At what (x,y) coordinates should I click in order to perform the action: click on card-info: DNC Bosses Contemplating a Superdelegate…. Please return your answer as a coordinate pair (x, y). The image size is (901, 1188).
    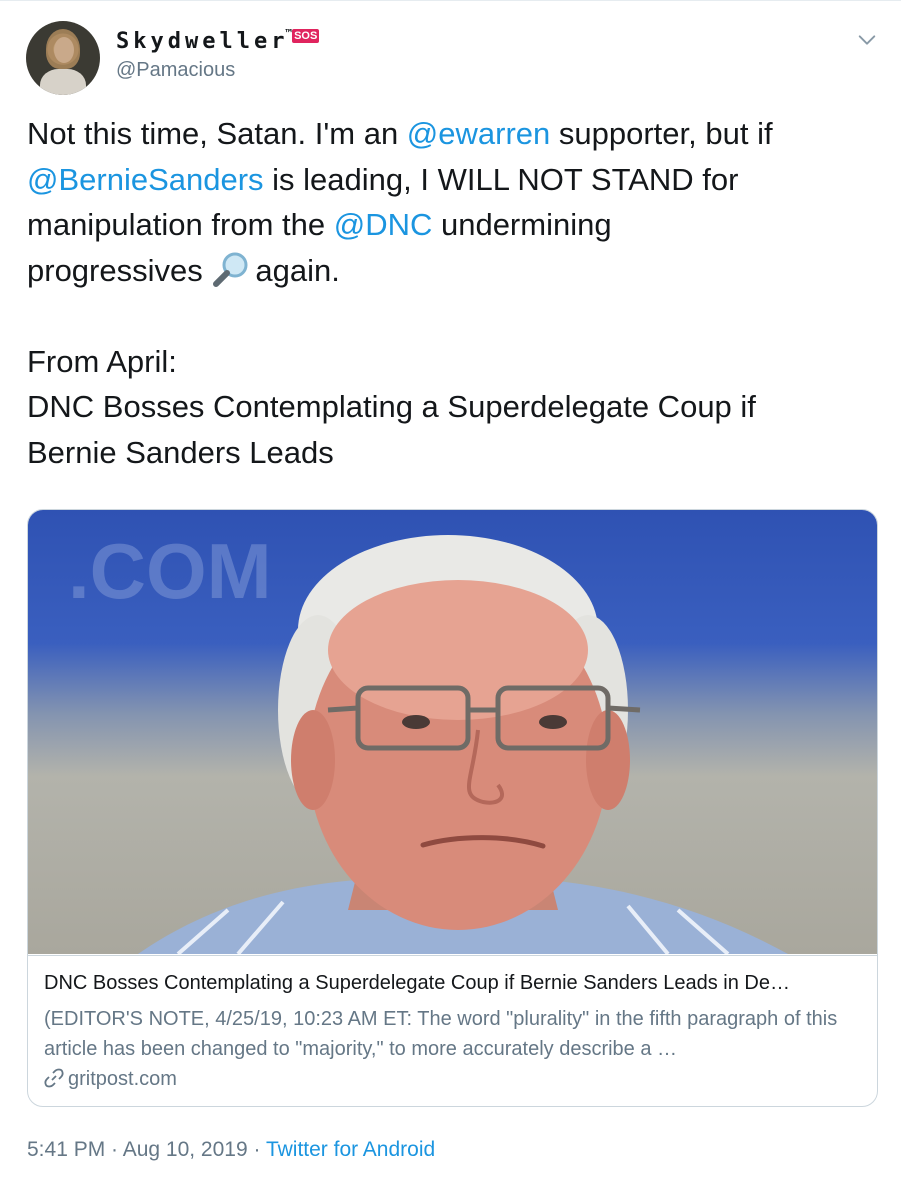
    Looking at the image, I should click on (452, 1030).